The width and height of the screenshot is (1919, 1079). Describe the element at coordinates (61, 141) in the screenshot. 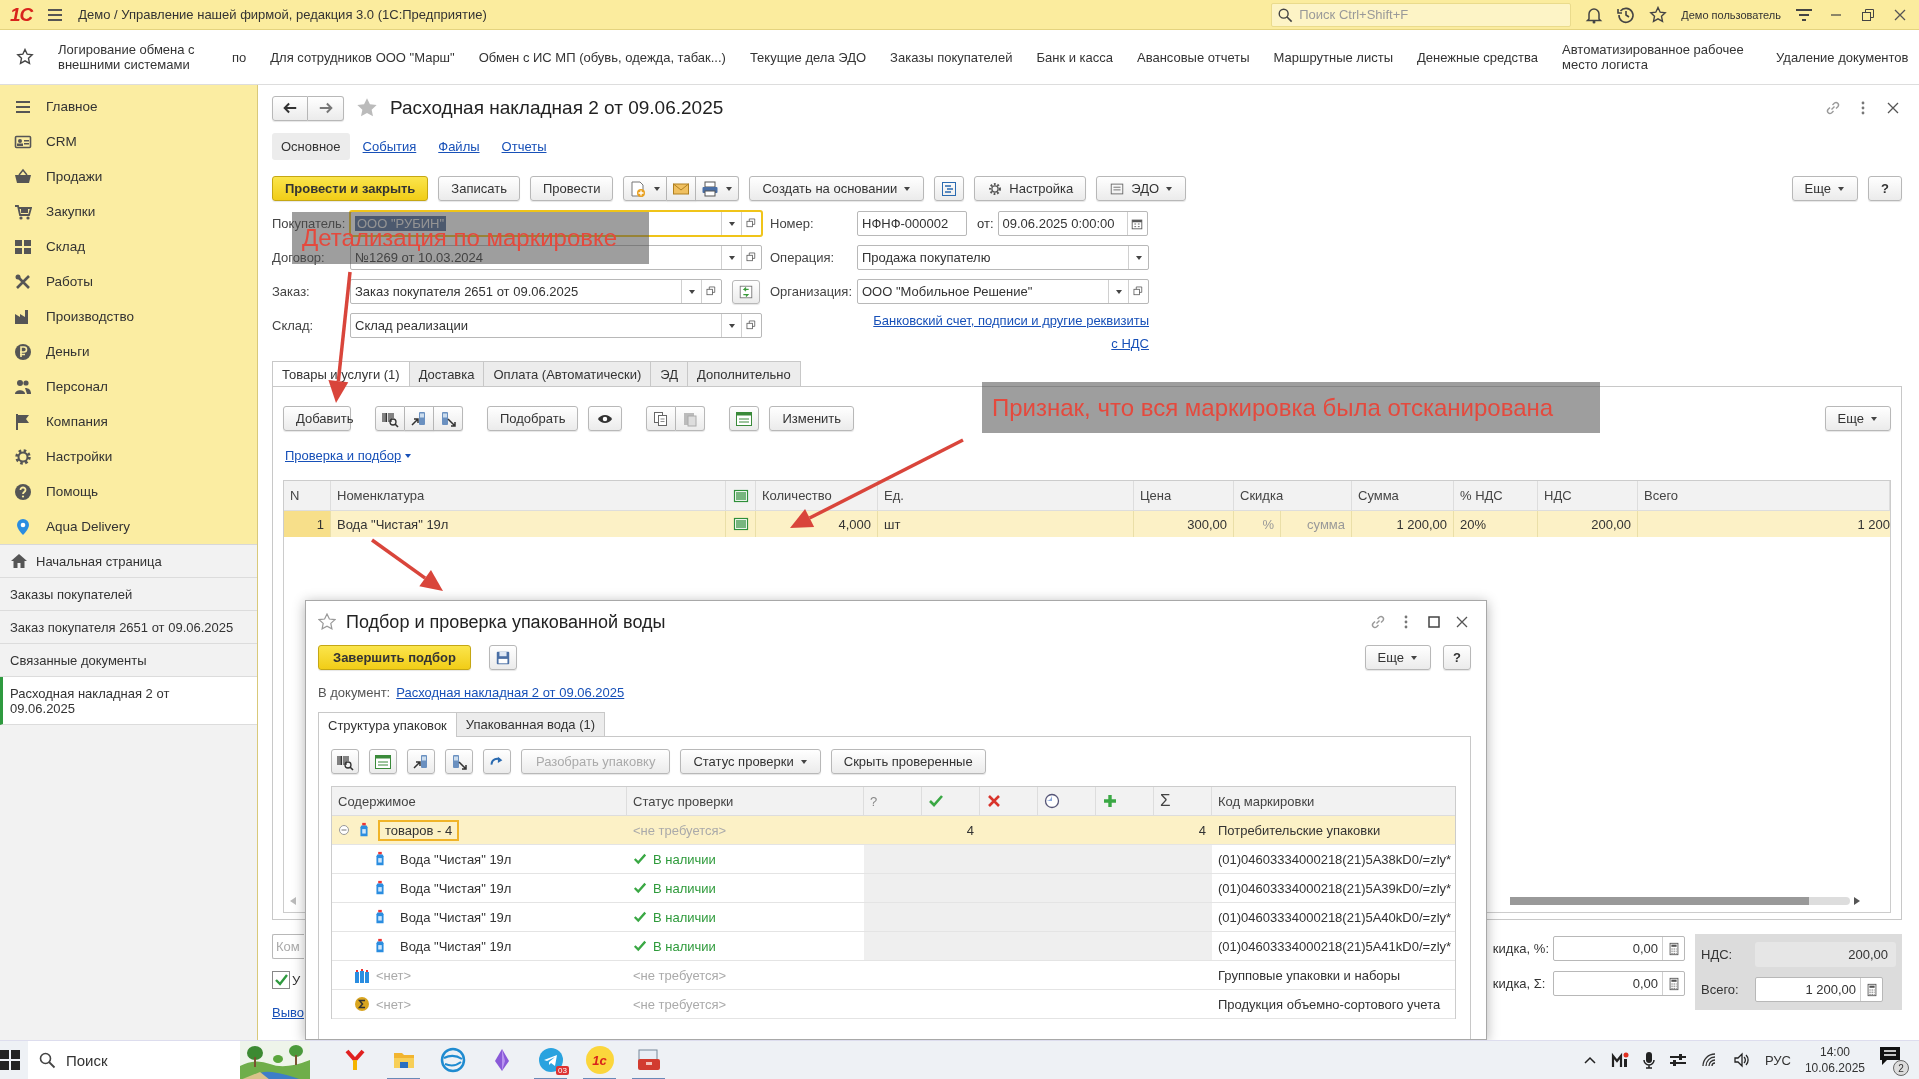

I see `sidebar-item: CRM` at that location.